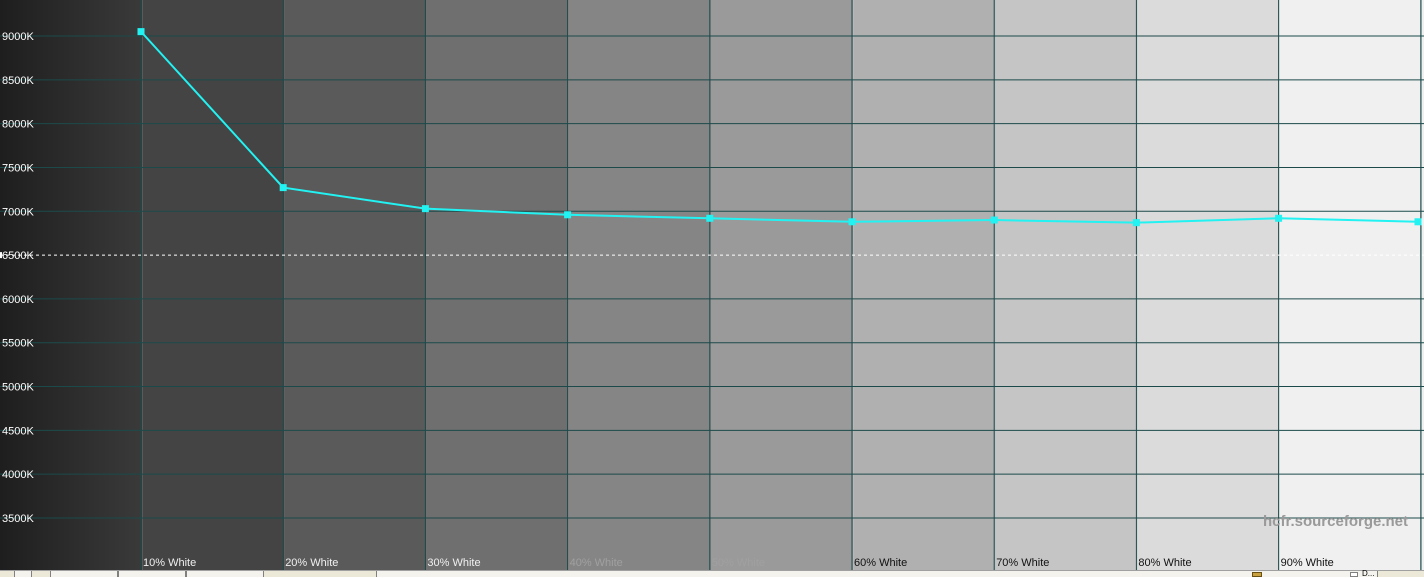 Image resolution: width=1424 pixels, height=578 pixels. Describe the element at coordinates (18, 125) in the screenshot. I see `y-tick-label: 8000K` at that location.